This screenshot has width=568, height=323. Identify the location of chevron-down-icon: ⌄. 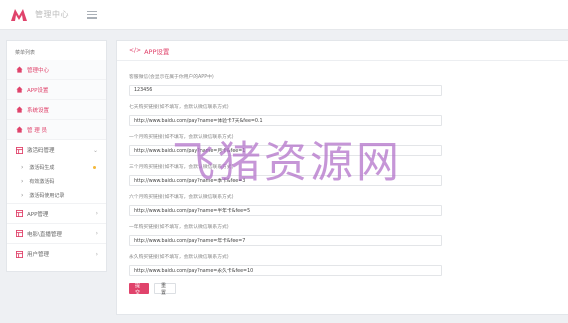
(95, 150).